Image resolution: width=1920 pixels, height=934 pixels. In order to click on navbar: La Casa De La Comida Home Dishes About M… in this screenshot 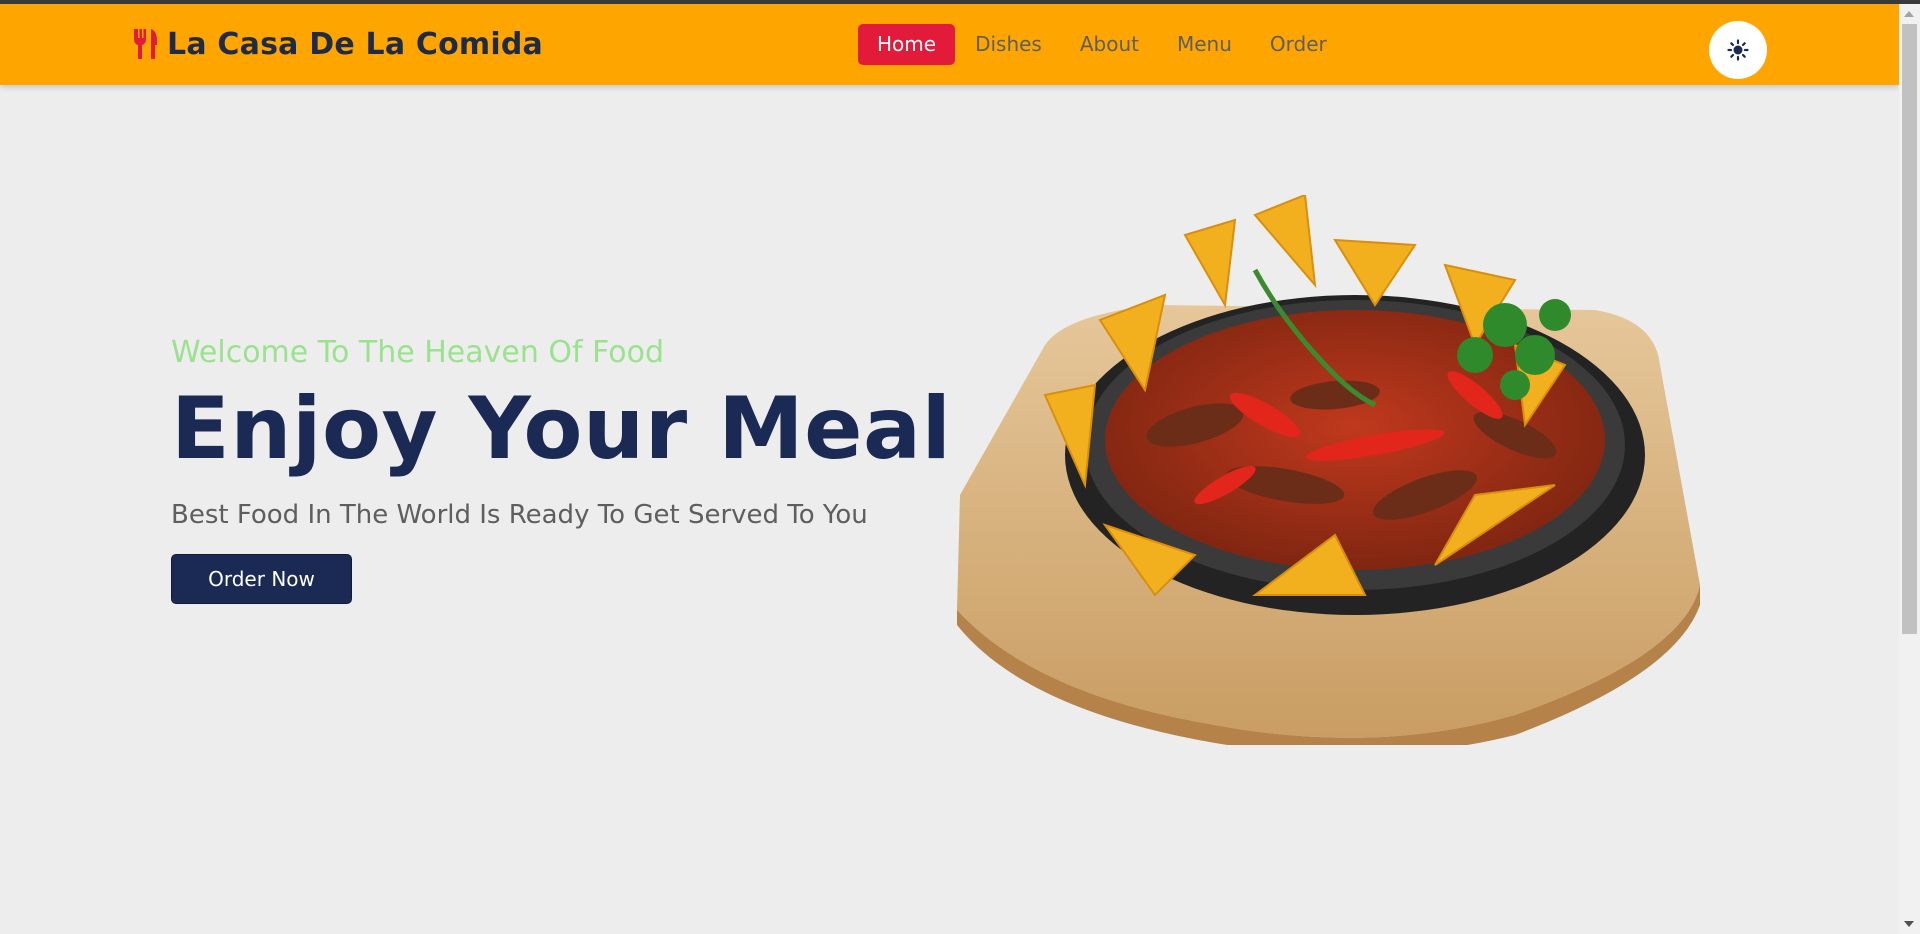, I will do `click(949, 44)`.